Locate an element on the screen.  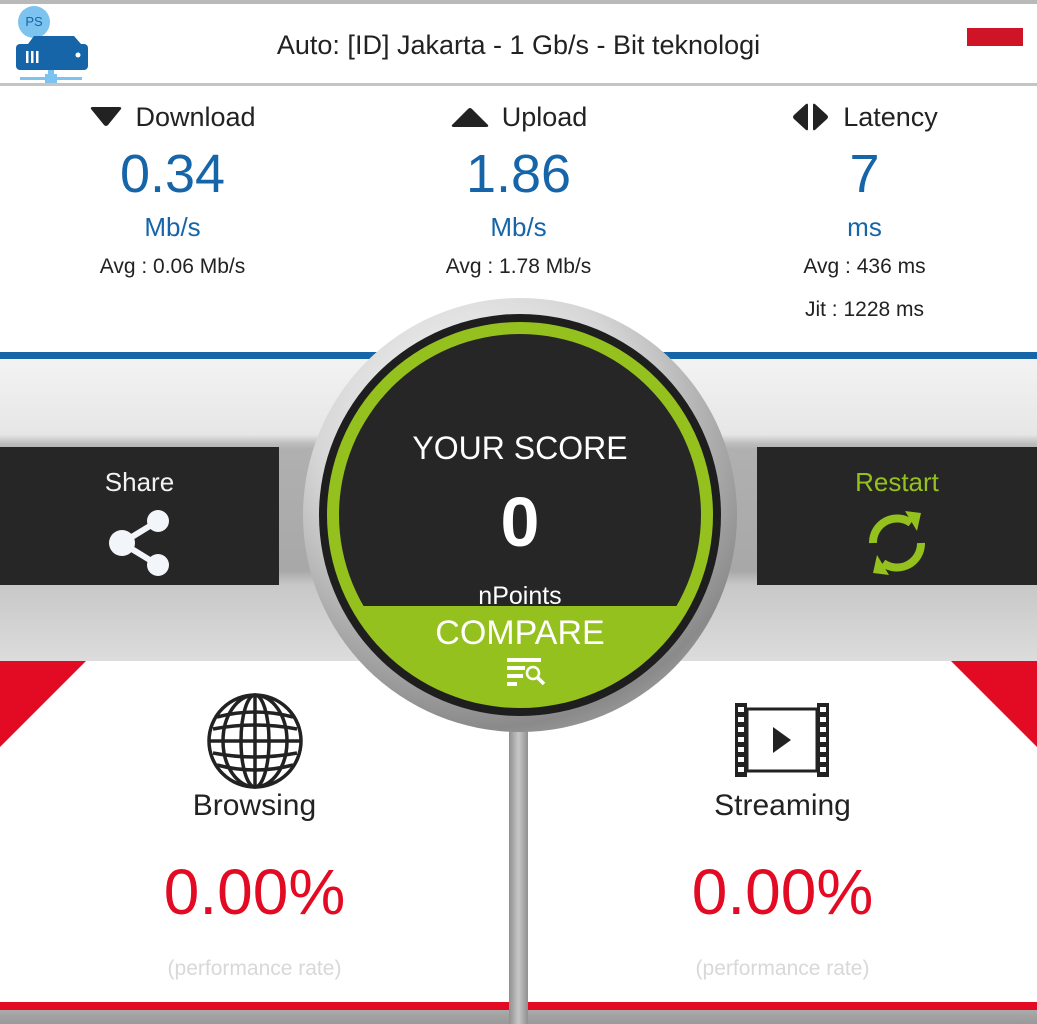
browsing-value: 0.00% is located at coordinates (254, 892).